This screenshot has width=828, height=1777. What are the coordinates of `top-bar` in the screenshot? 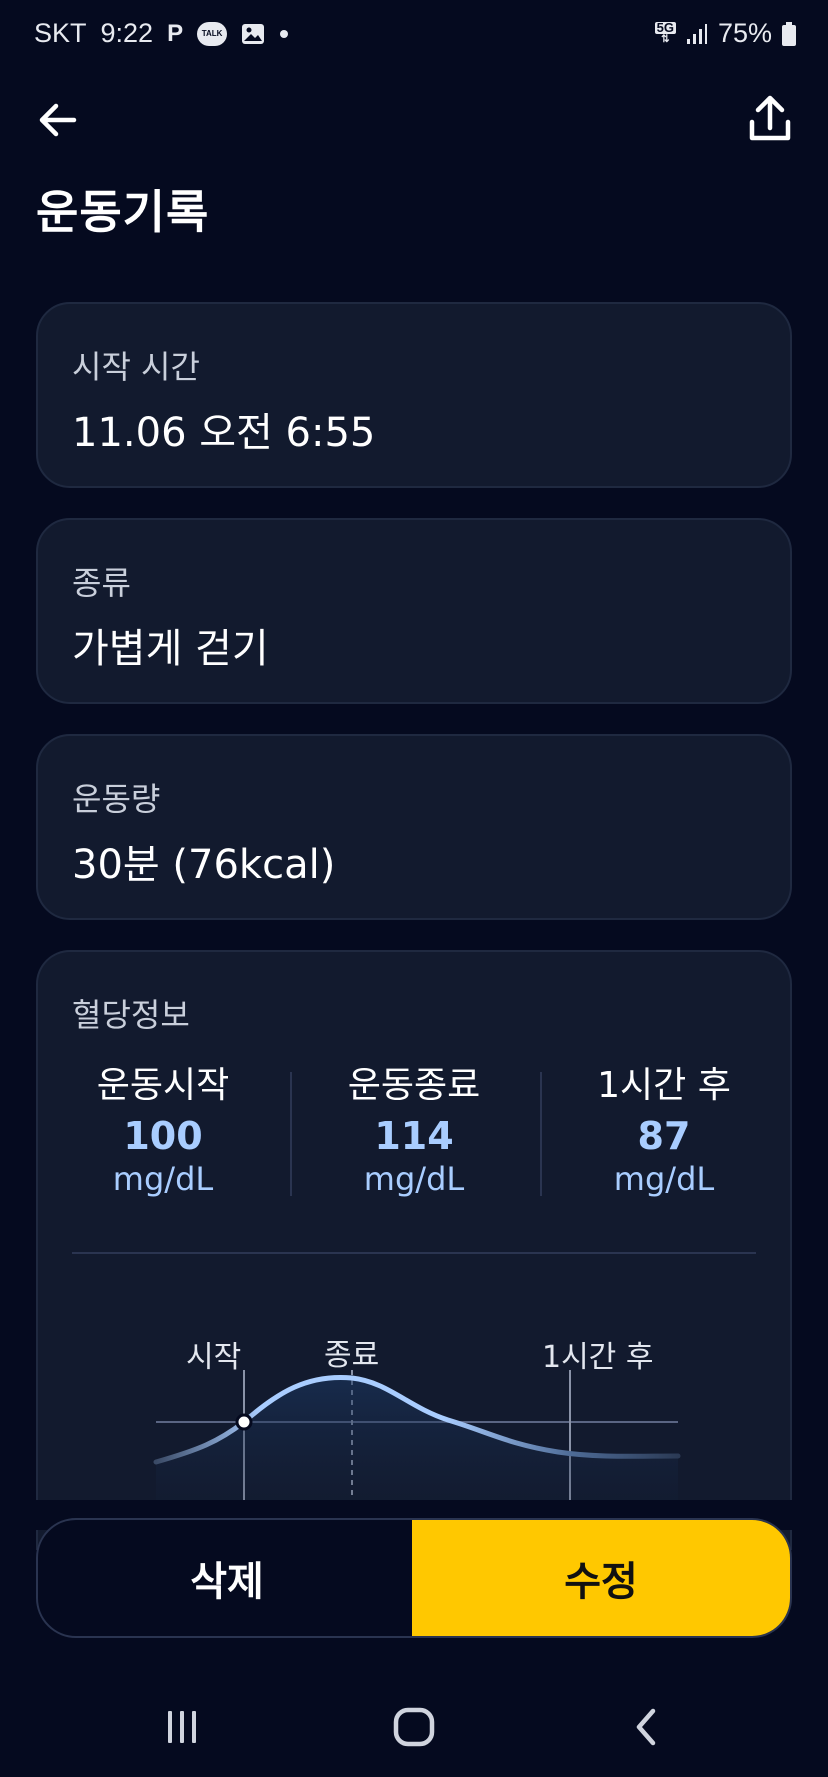 It's located at (414, 120).